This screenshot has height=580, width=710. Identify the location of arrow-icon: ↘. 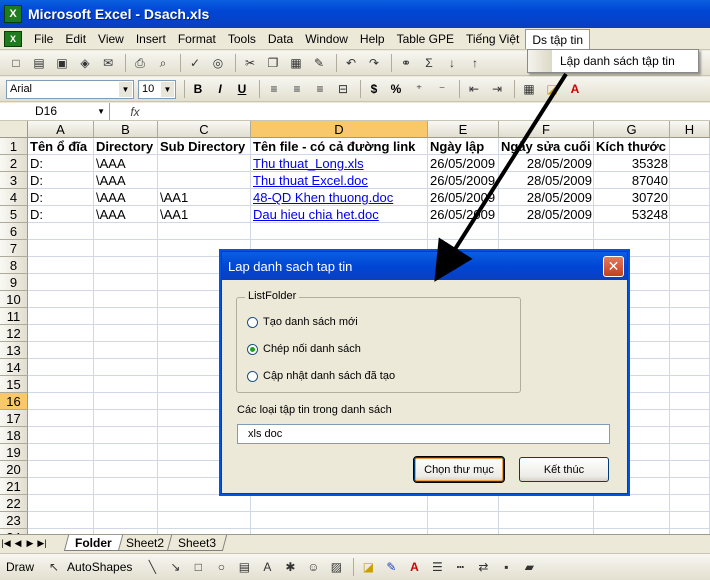
(175, 567).